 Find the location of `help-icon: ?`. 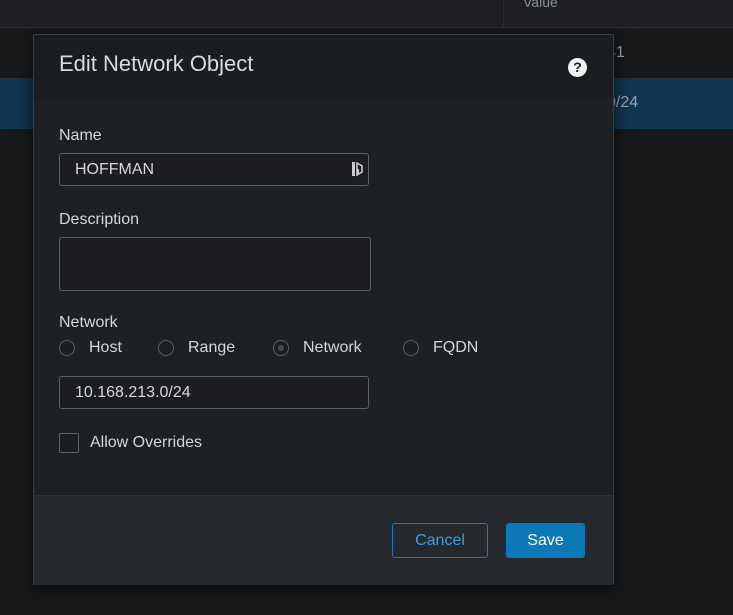

help-icon: ? is located at coordinates (577, 67).